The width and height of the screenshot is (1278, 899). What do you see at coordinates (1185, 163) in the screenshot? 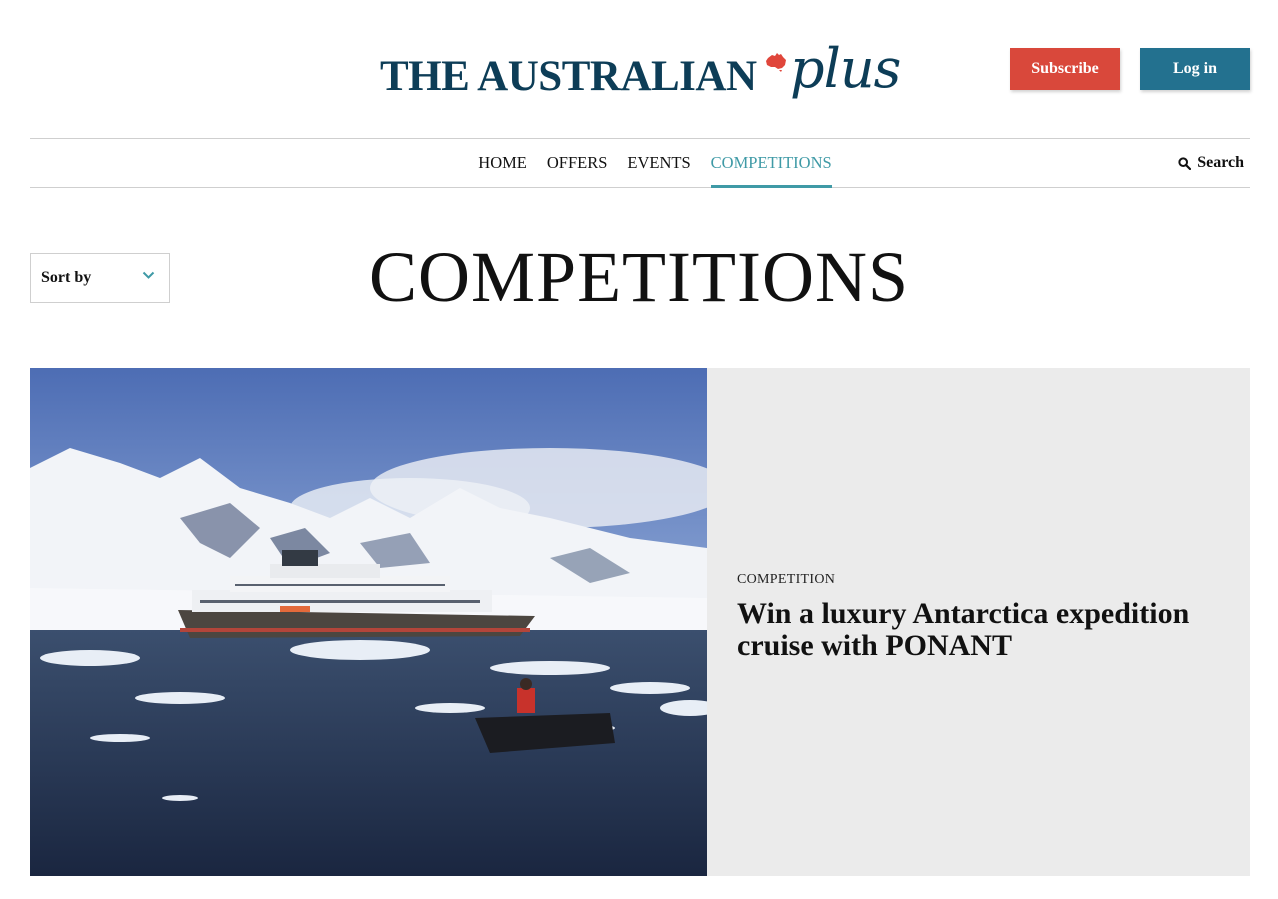
I see `search-icon` at bounding box center [1185, 163].